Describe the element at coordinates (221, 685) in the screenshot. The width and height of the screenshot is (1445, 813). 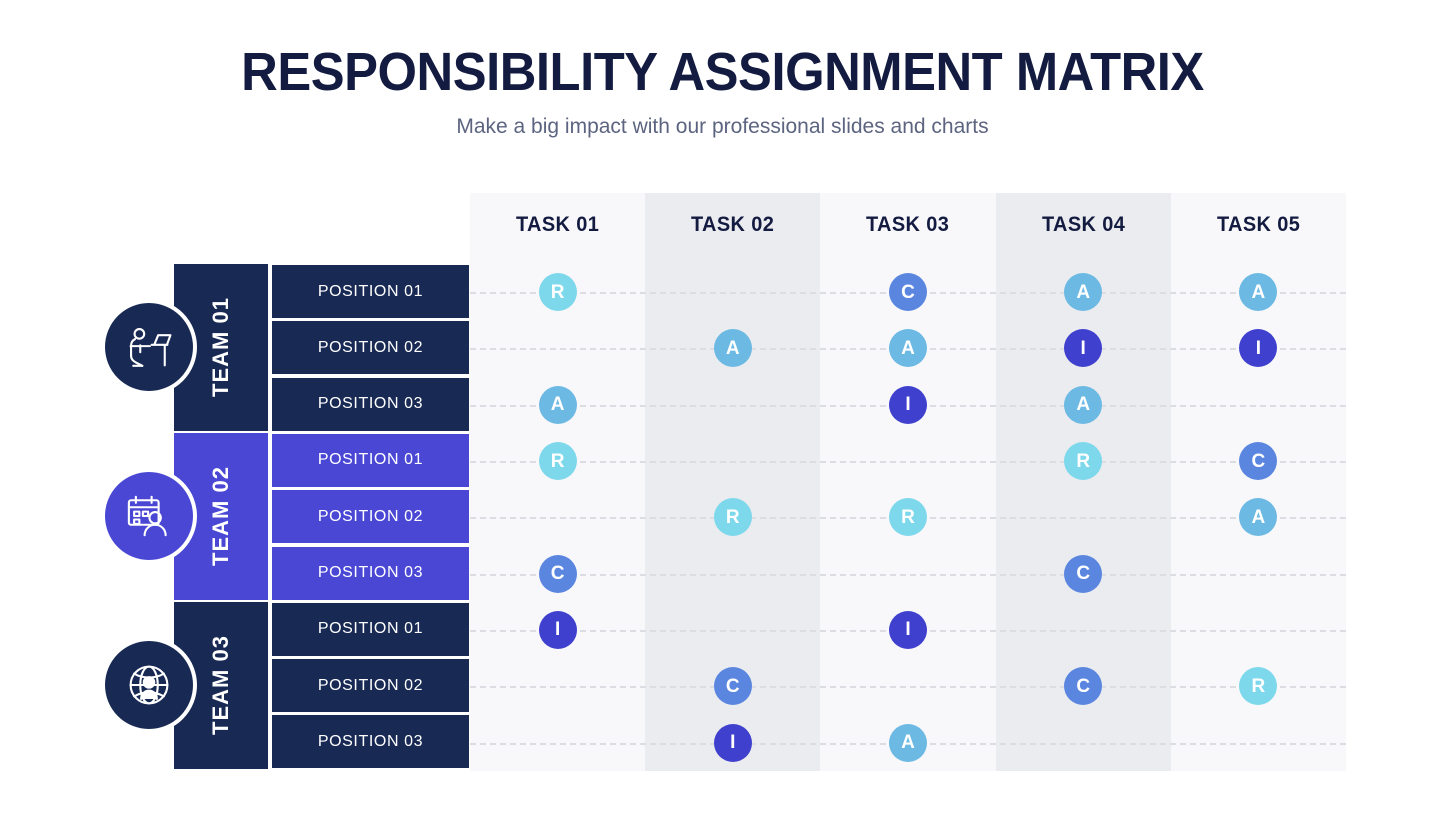
I see `team-label: TEAM 03` at that location.